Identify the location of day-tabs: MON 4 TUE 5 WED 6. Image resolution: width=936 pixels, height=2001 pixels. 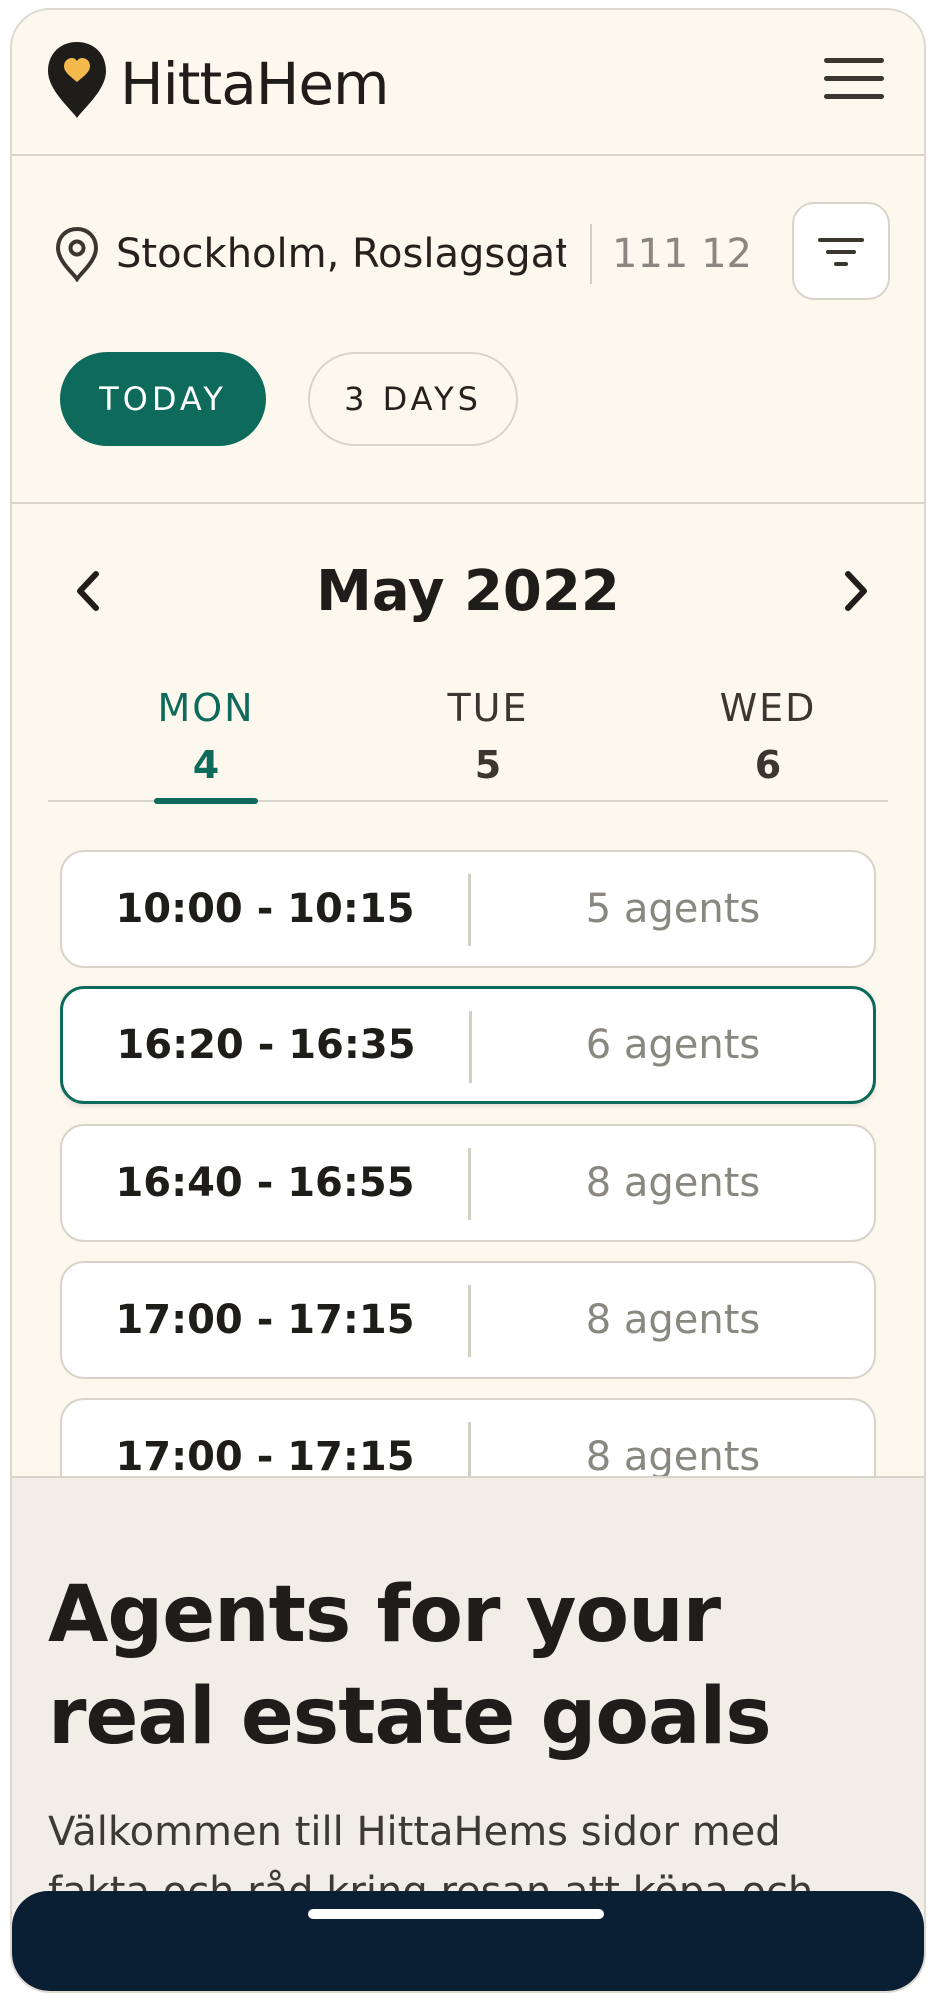
(468, 742).